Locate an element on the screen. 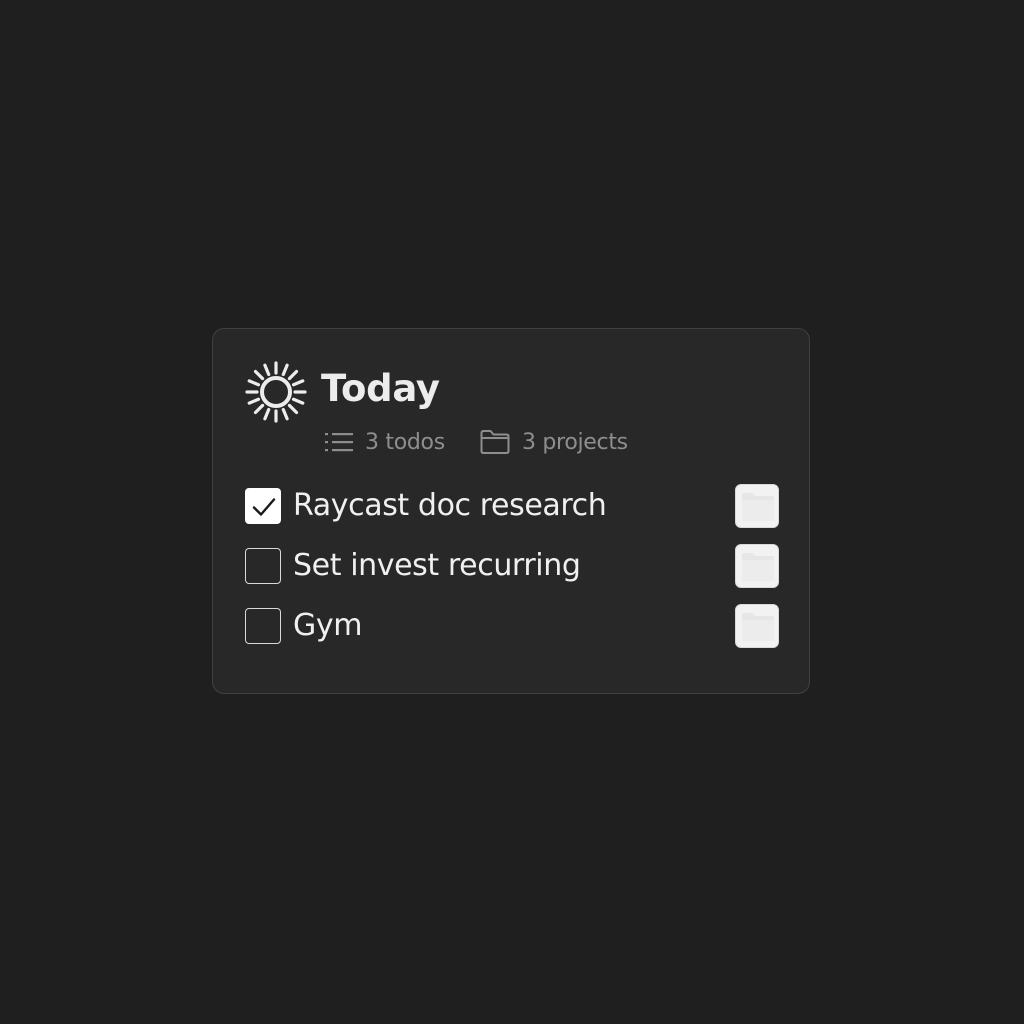 The width and height of the screenshot is (1024, 1024). todo-label: Gym is located at coordinates (328, 625).